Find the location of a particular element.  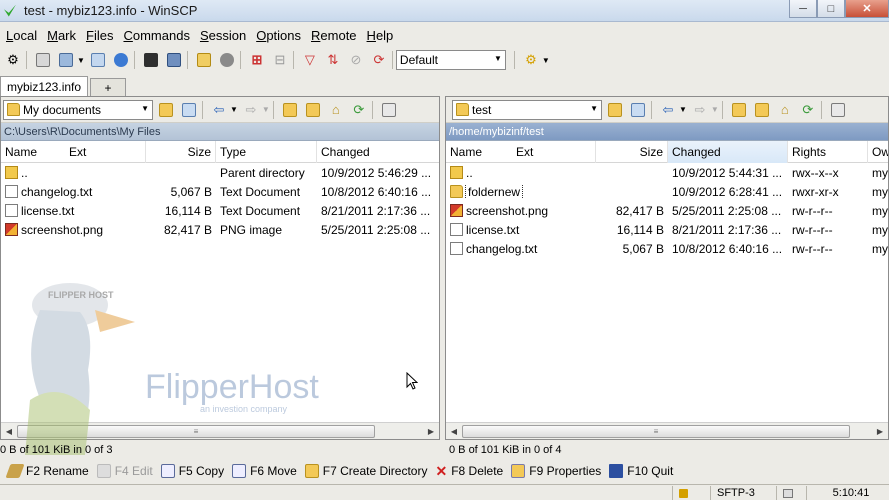

synchronize-icon is located at coordinates (121, 60).